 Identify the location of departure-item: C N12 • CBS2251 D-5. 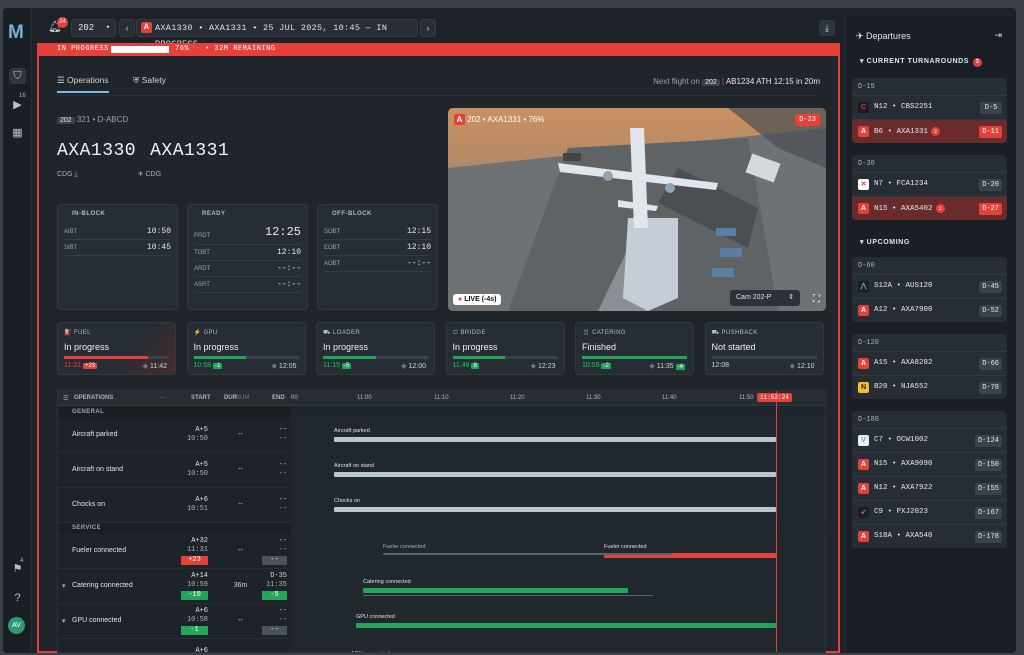
(929, 107).